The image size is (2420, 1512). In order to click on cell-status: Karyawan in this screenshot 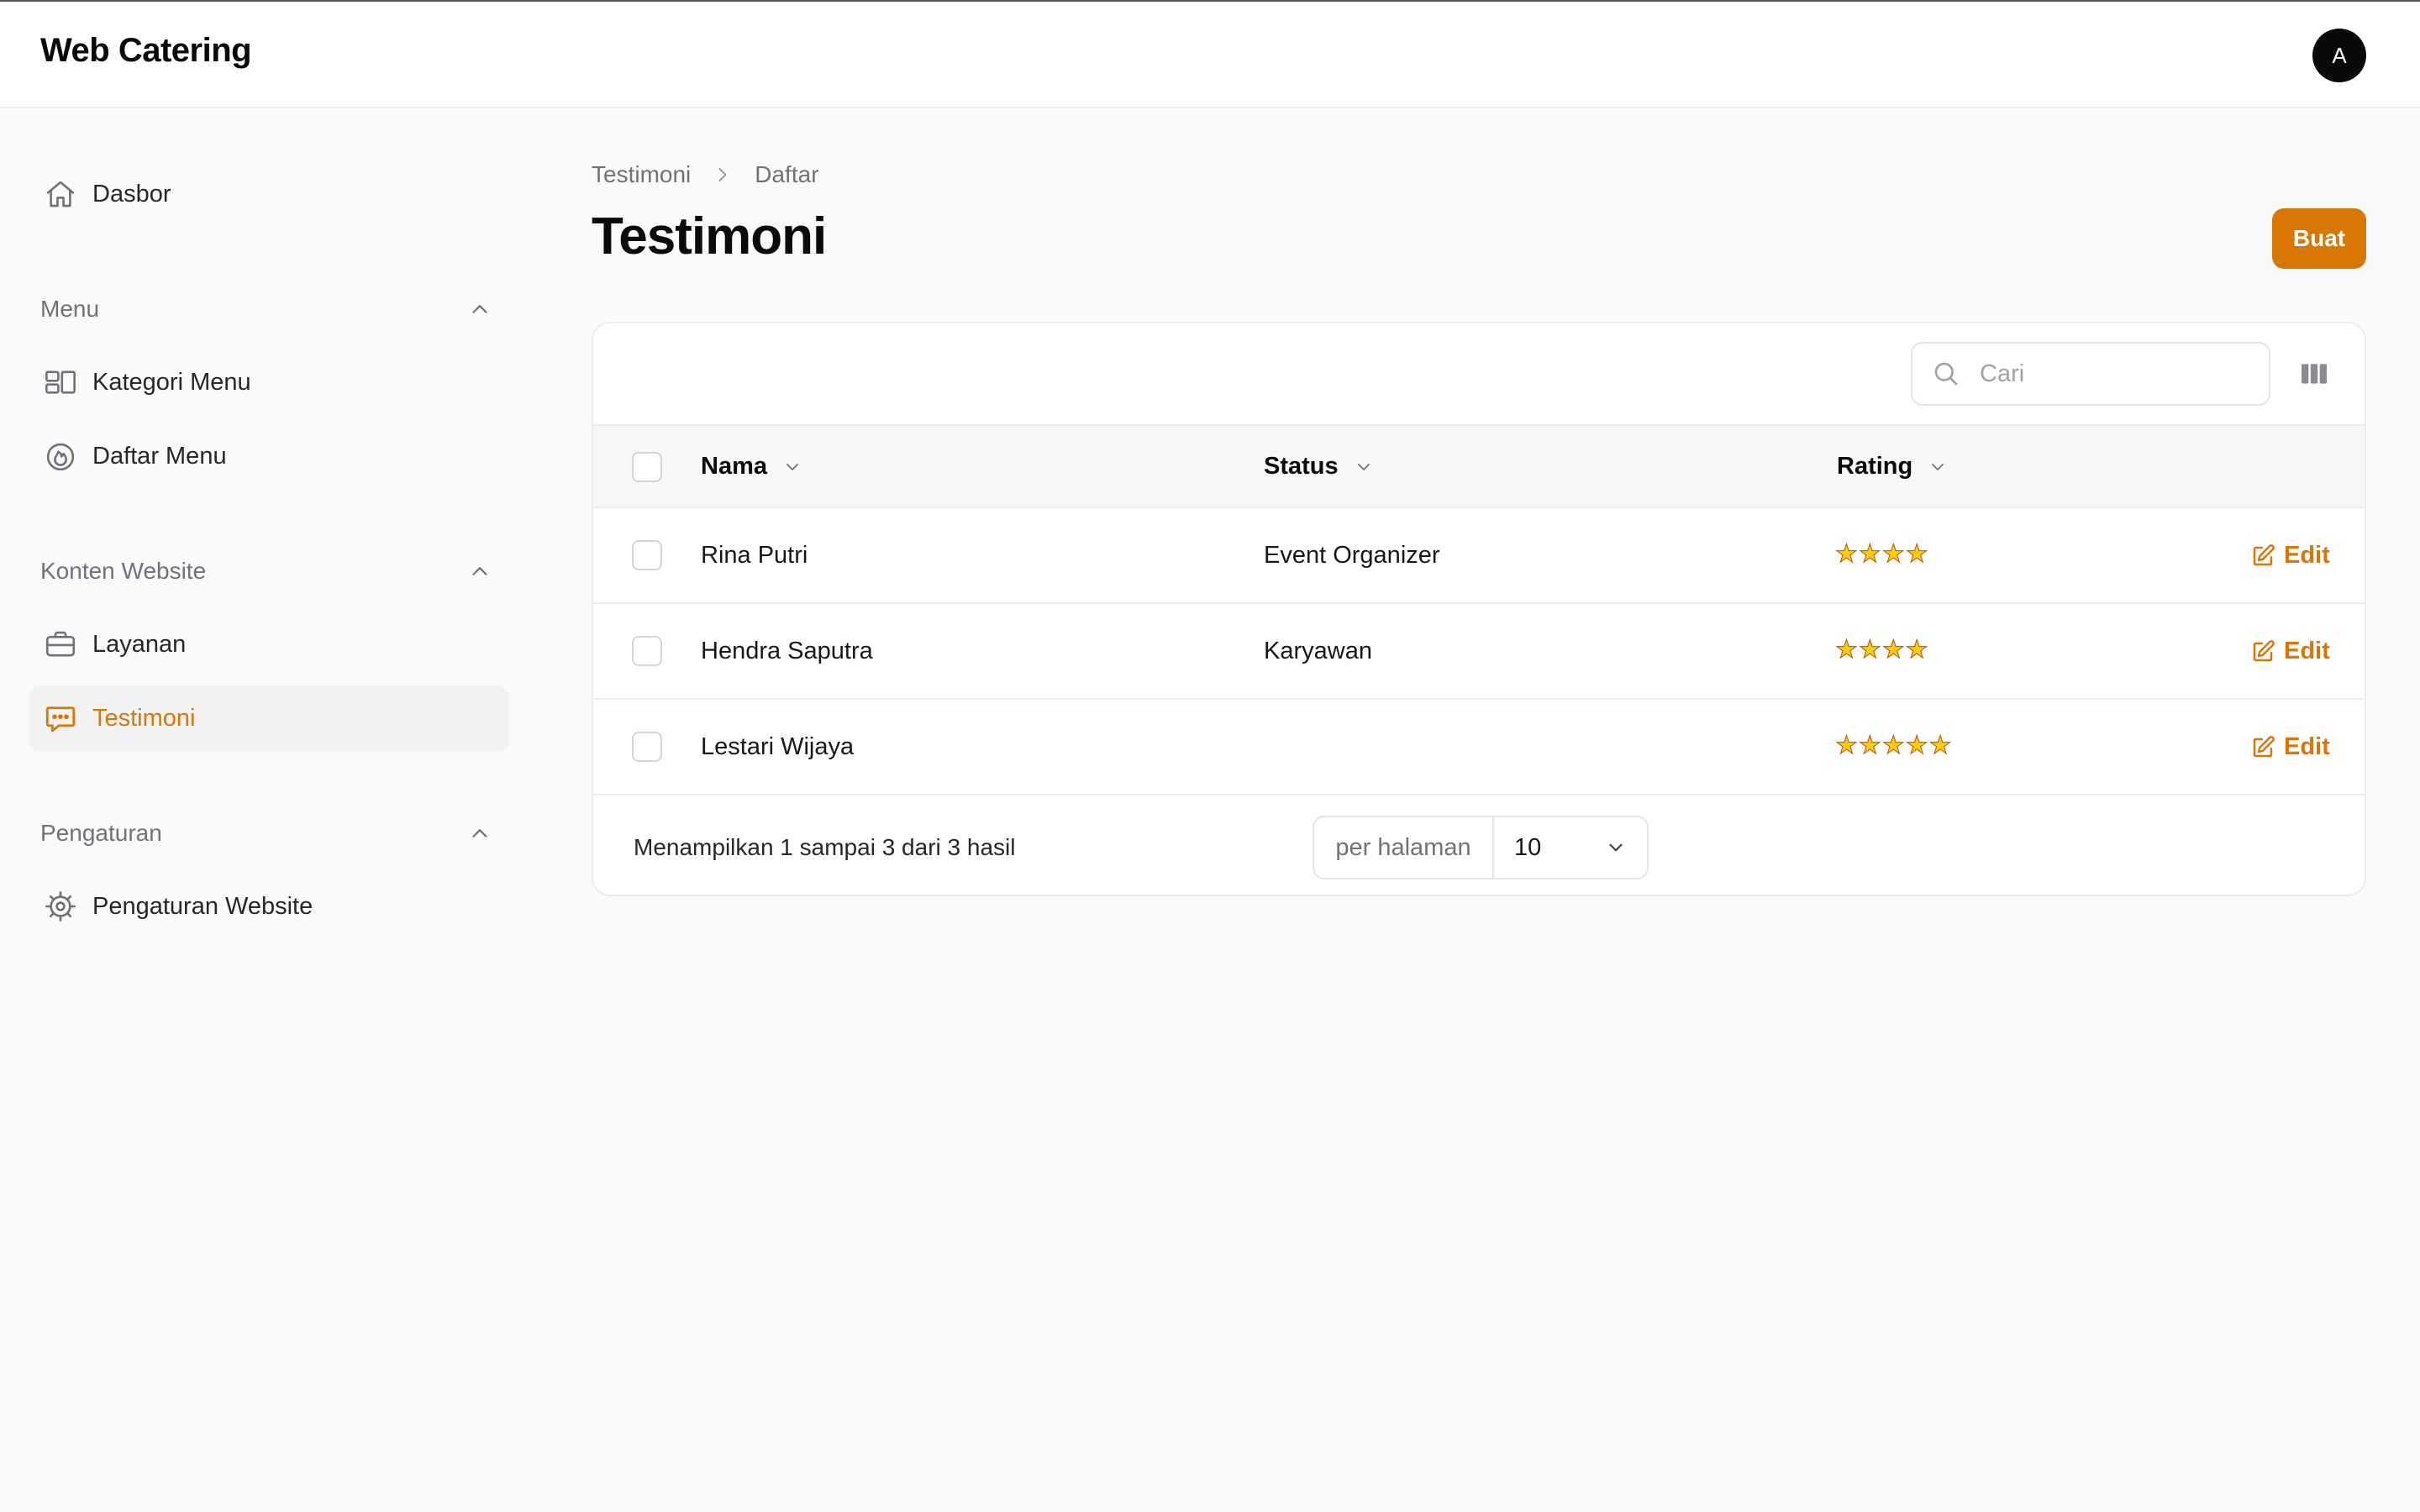, I will do `click(1318, 651)`.